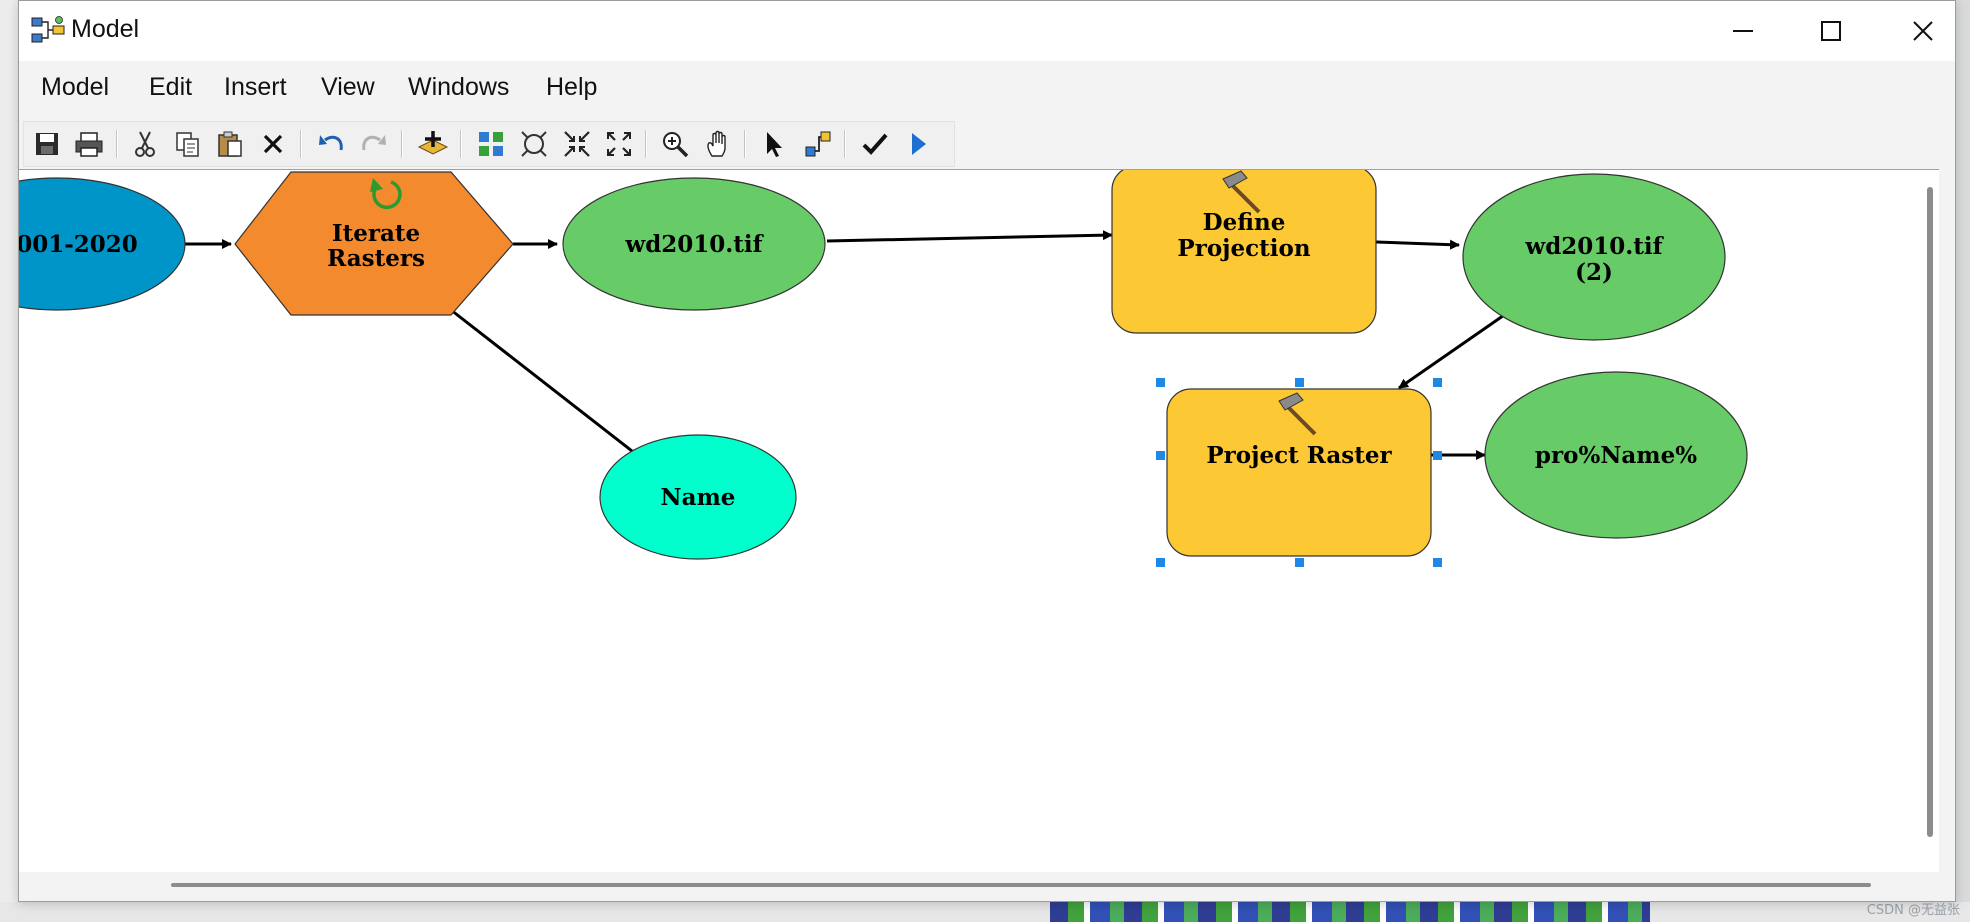 The height and width of the screenshot is (922, 1970). What do you see at coordinates (170, 87) in the screenshot?
I see `menu-edit: Edit` at bounding box center [170, 87].